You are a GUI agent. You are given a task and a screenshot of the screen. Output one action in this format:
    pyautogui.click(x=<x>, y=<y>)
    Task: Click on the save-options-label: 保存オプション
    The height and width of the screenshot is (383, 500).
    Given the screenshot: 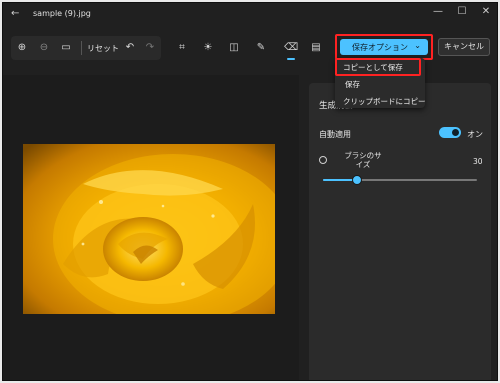 What is the action you would take?
    pyautogui.click(x=380, y=47)
    